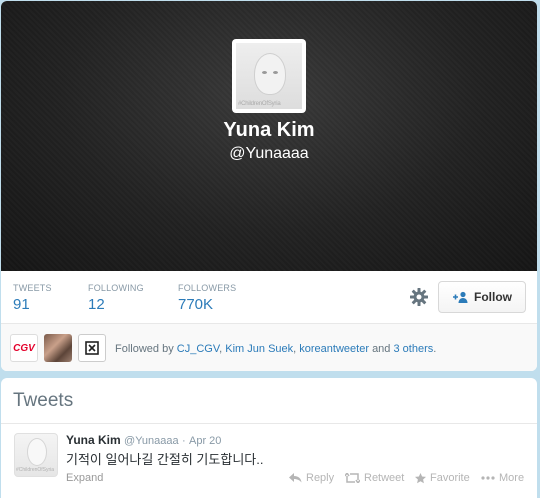 The image size is (540, 498). What do you see at coordinates (96, 304) in the screenshot?
I see `stat-value: 12` at bounding box center [96, 304].